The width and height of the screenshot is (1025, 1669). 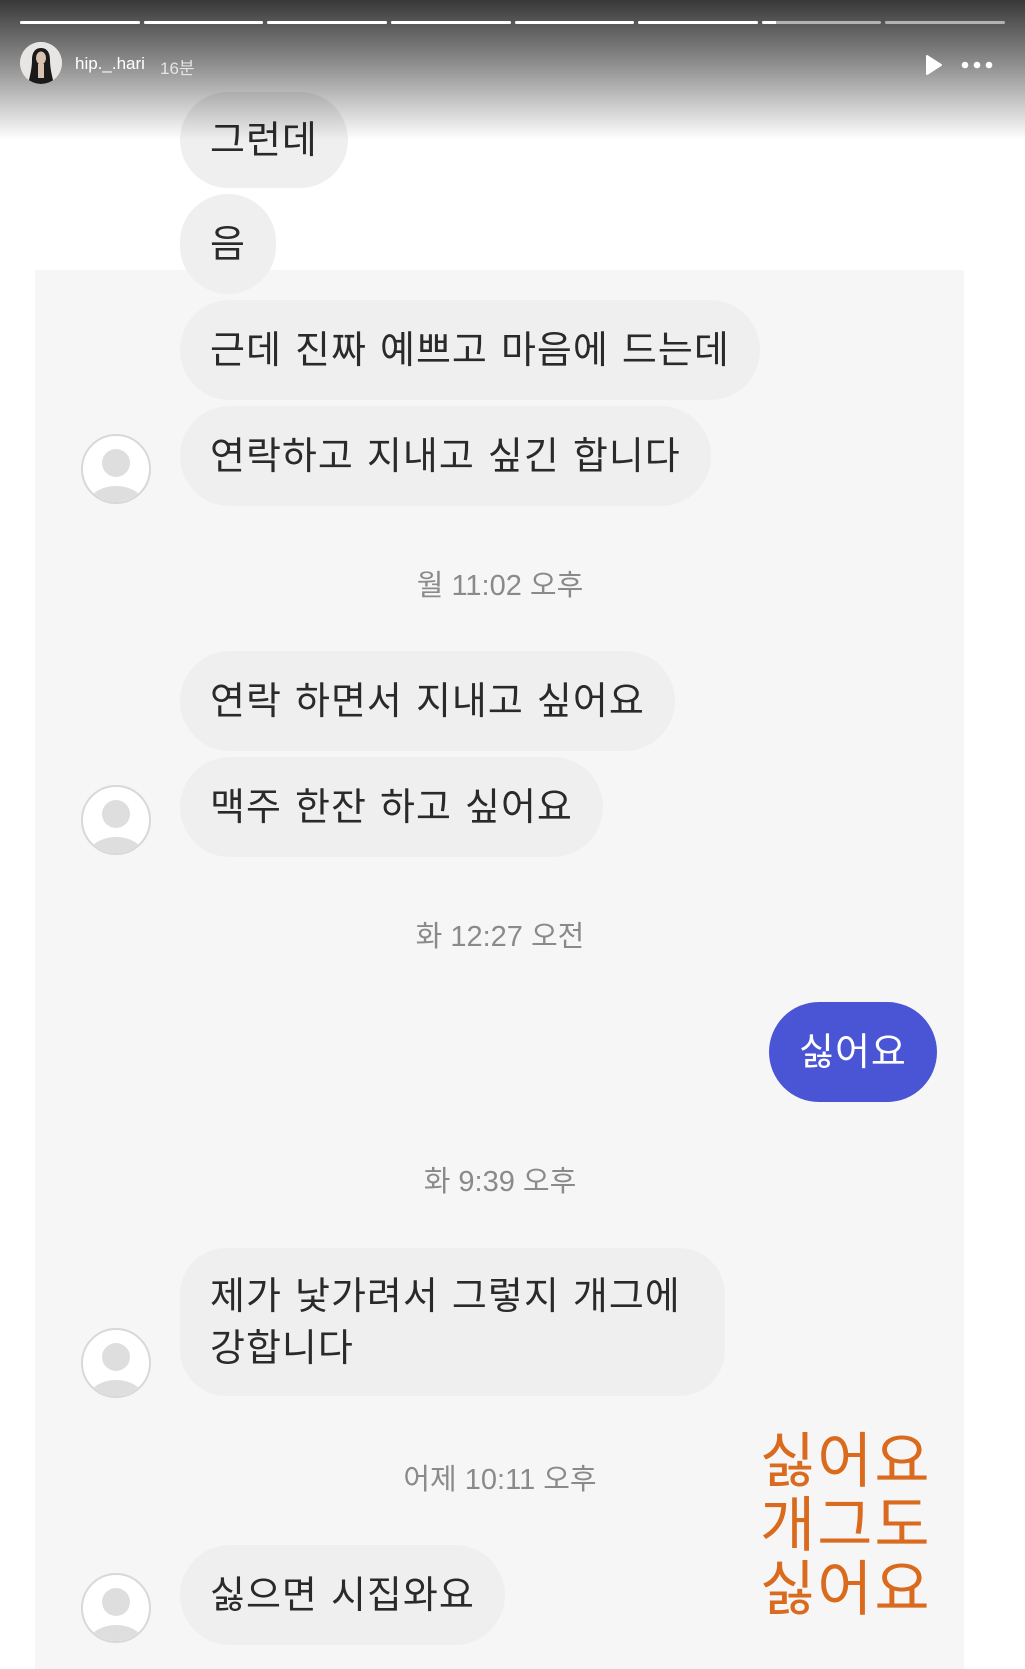 What do you see at coordinates (264, 140) in the screenshot?
I see `message-bubble: 그런데` at bounding box center [264, 140].